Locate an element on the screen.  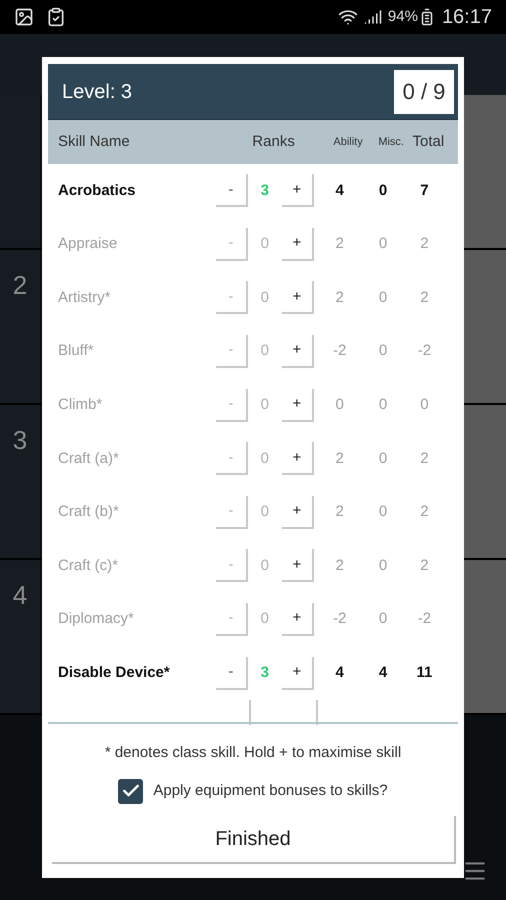
equipment-checkbox is located at coordinates (131, 791).